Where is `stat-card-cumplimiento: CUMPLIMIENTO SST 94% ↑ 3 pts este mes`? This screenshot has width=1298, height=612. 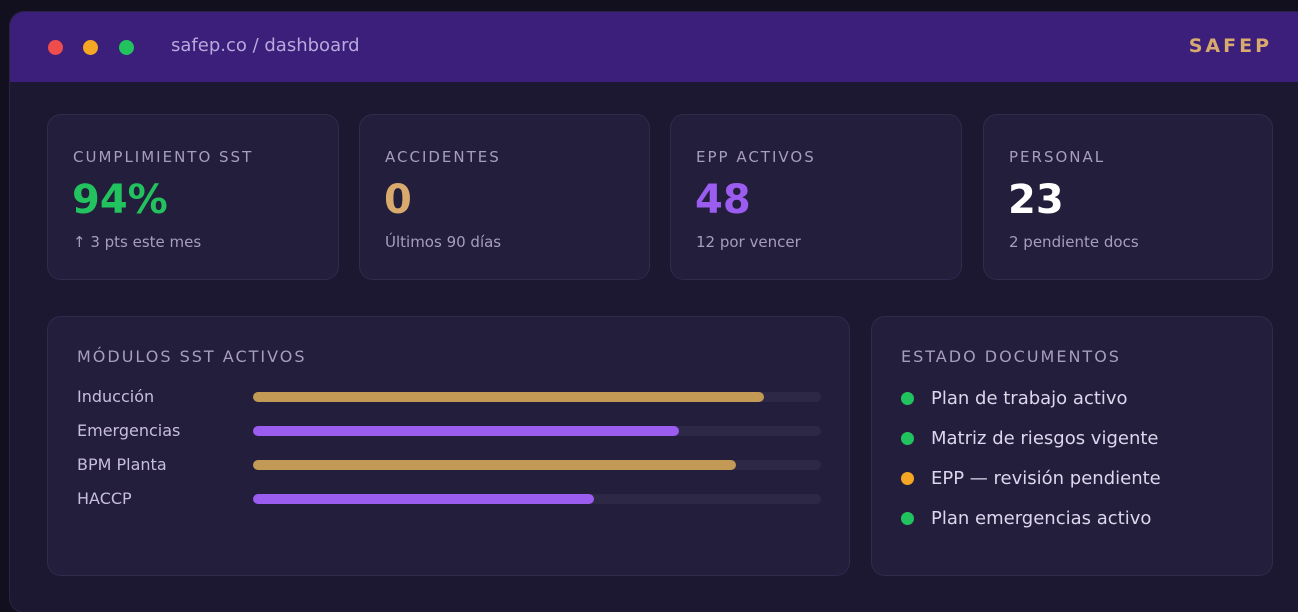
stat-card-cumplimiento: CUMPLIMIENTO SST 94% ↑ 3 pts este mes is located at coordinates (193, 197).